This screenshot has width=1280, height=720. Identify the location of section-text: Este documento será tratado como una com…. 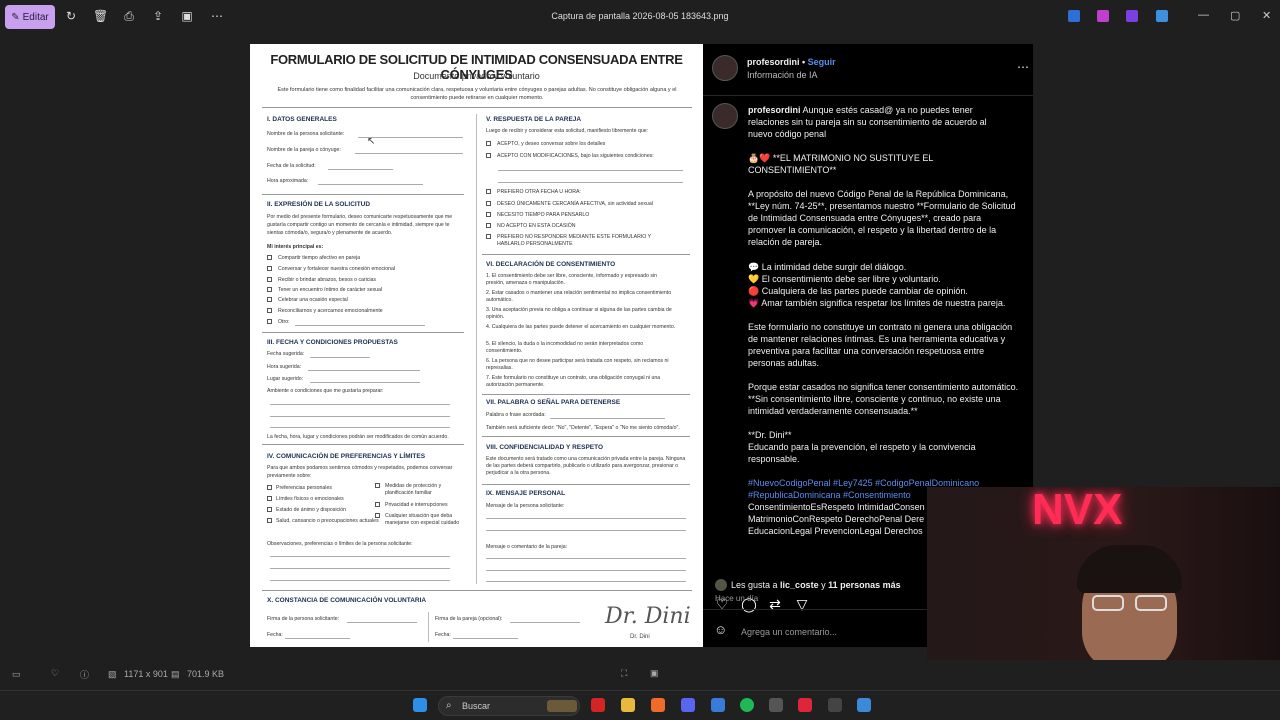
(586, 466).